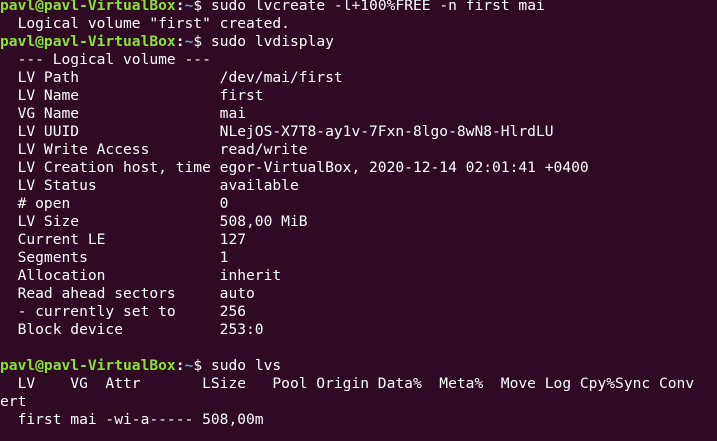 The width and height of the screenshot is (717, 441). Describe the element at coordinates (272, 41) in the screenshot. I see `command-text: sudo lvdisplay` at that location.